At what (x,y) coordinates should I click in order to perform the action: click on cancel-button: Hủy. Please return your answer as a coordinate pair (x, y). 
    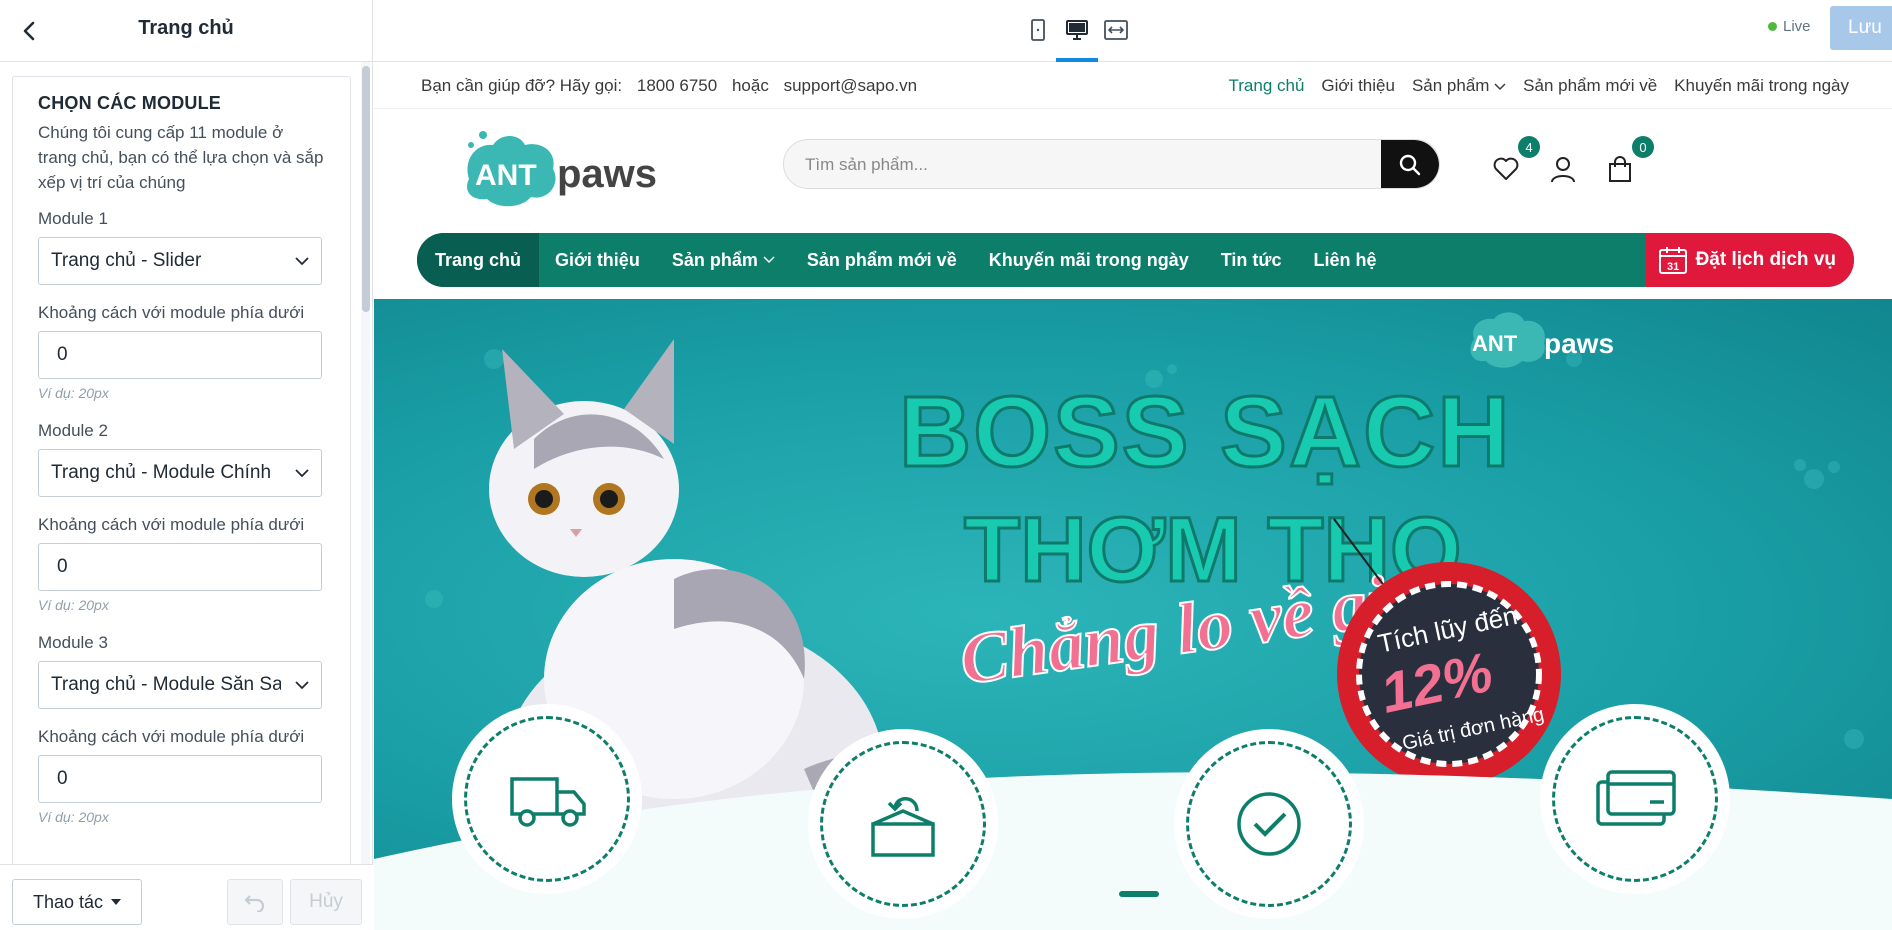
    Looking at the image, I should click on (326, 902).